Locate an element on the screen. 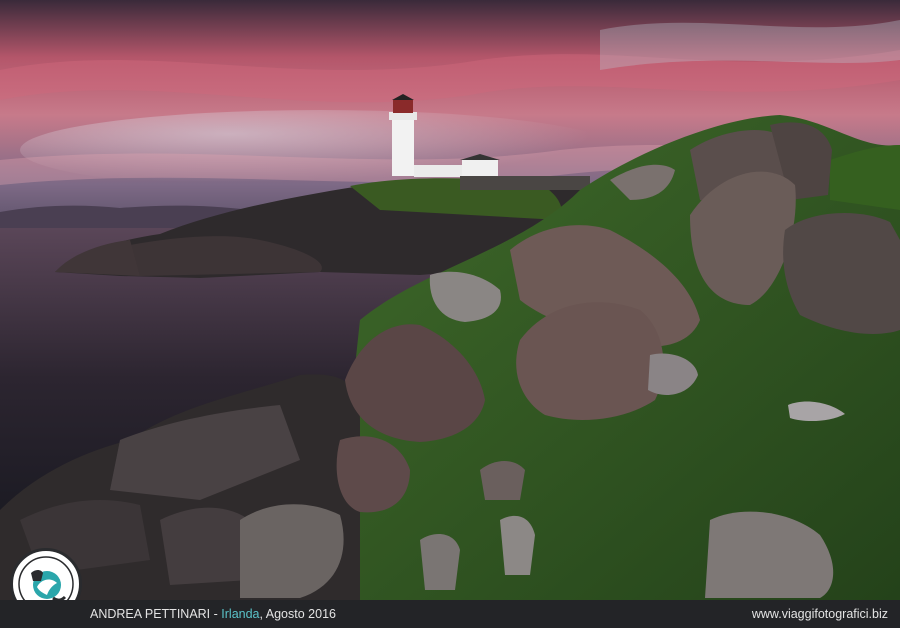 This screenshot has height=628, width=900. photo-date: , Agosto 2016 is located at coordinates (297, 614).